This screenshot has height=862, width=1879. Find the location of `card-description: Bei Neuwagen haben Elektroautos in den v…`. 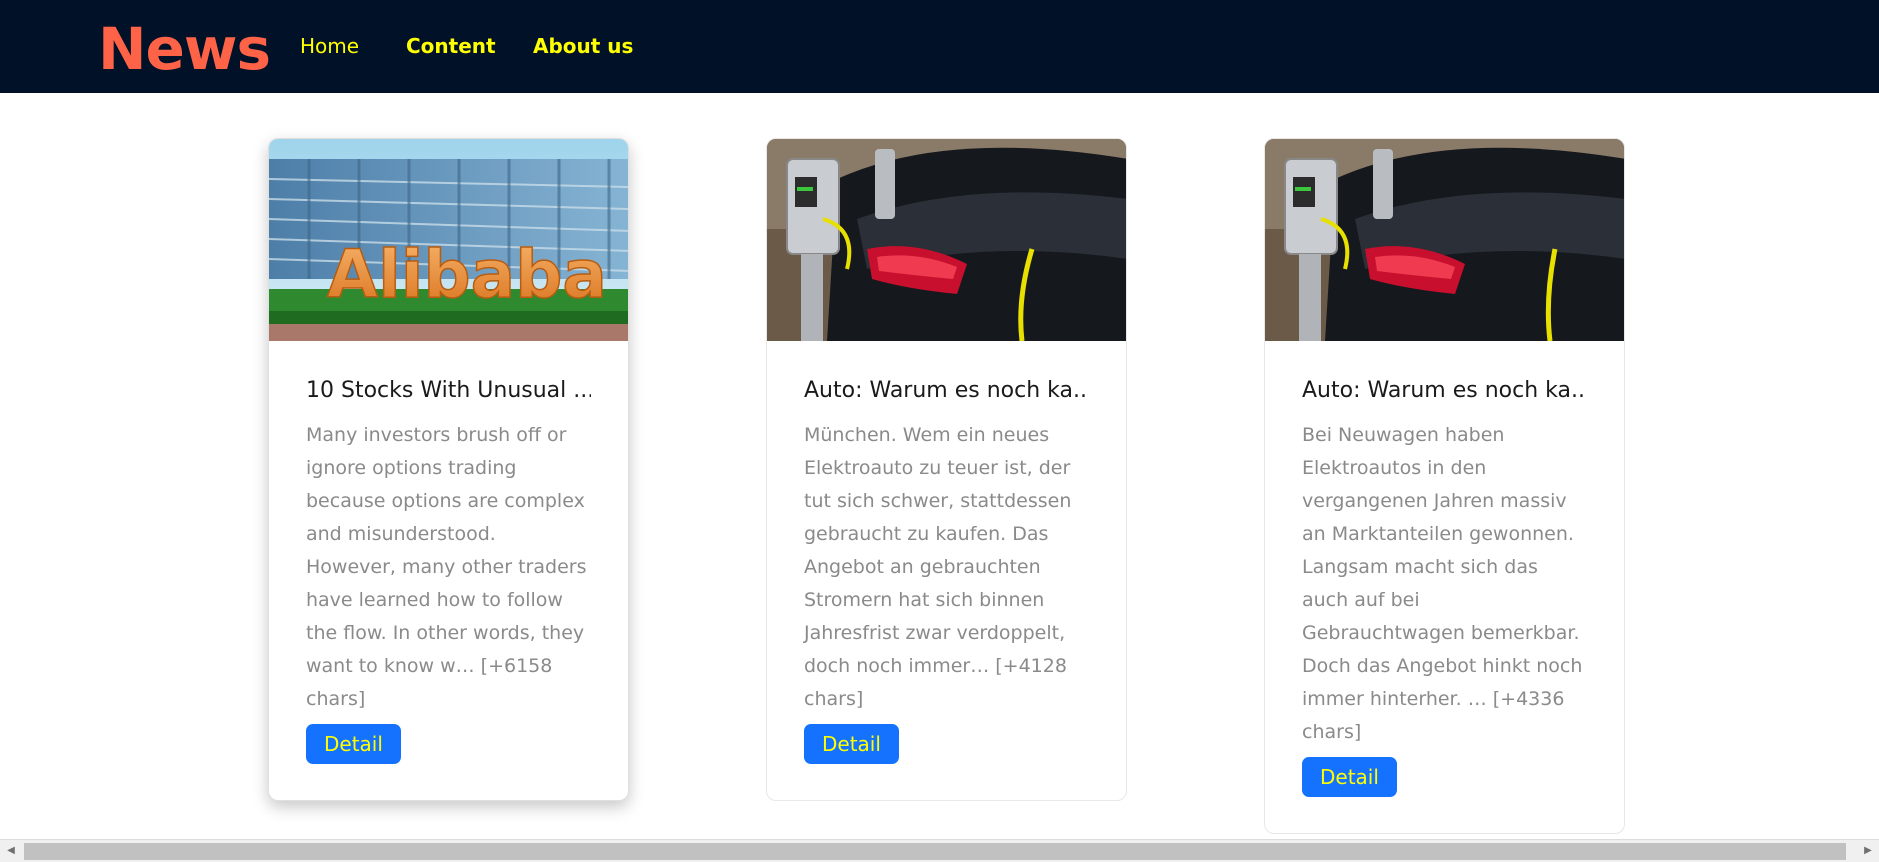

card-description: Bei Neuwagen haben Elektroautos in den v… is located at coordinates (1442, 583).